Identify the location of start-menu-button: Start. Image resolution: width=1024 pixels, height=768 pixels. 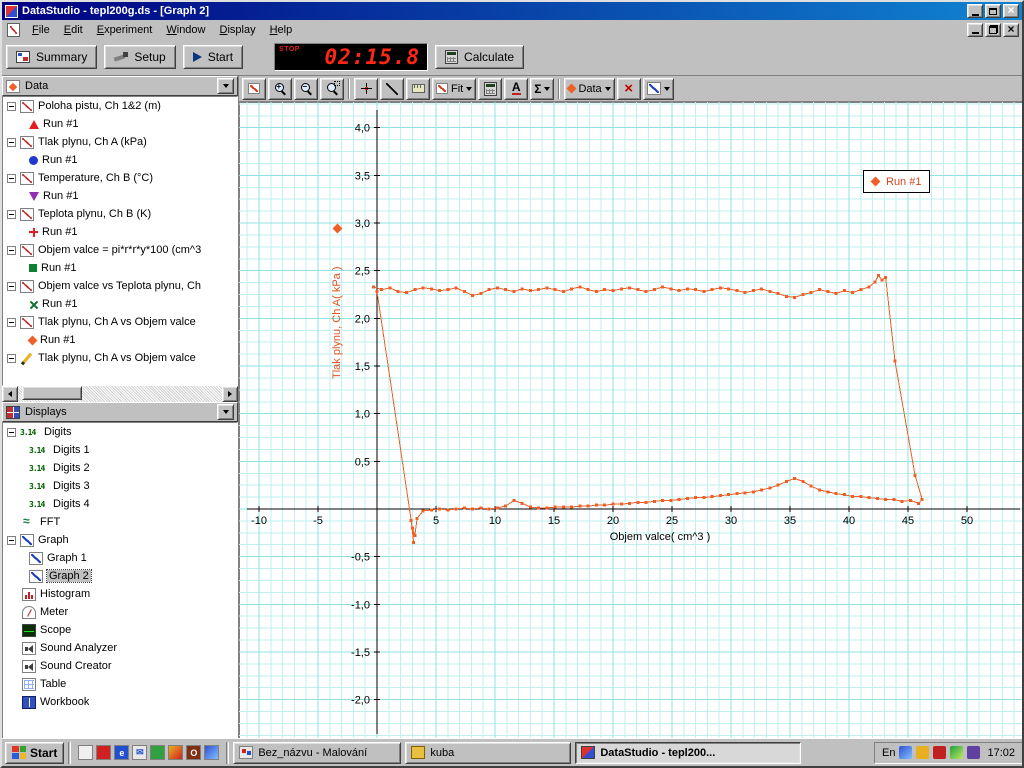
(35, 752).